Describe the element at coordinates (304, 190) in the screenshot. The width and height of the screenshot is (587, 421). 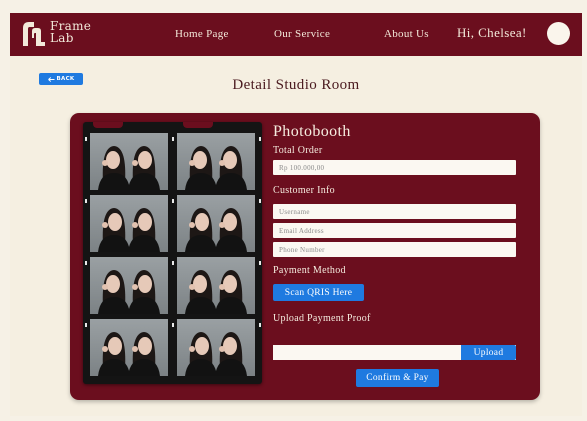
I see `customer-info-label: Customer Info` at that location.